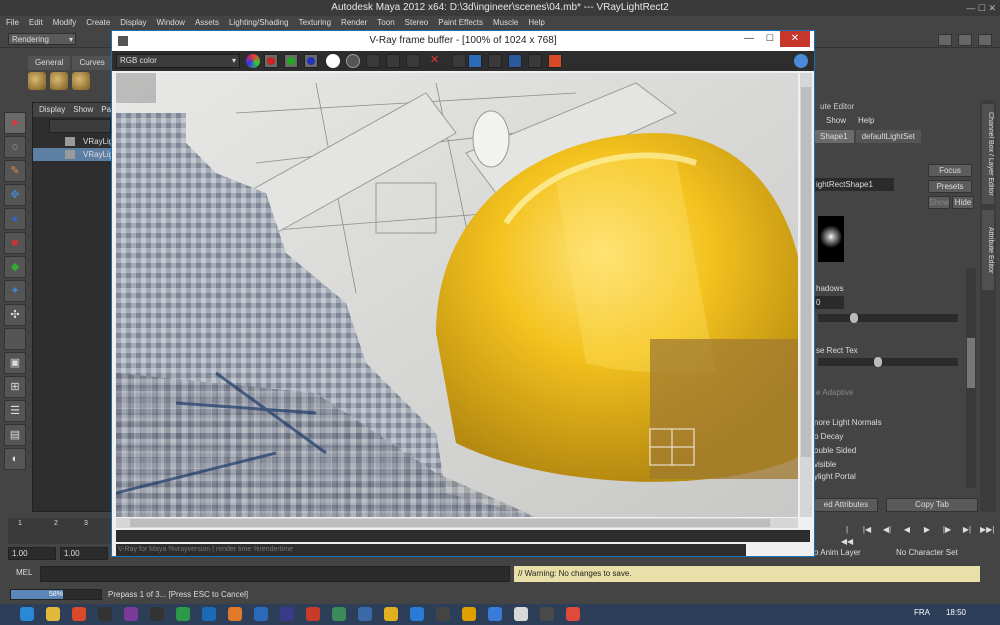 The image size is (1000, 625). I want to click on move-tool: ✥, so click(15, 195).